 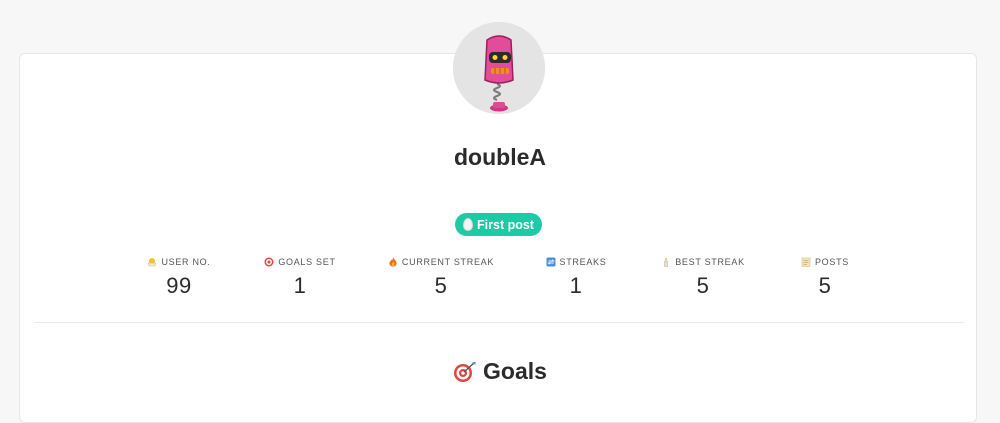 I want to click on username: doubleA, so click(x=500, y=157).